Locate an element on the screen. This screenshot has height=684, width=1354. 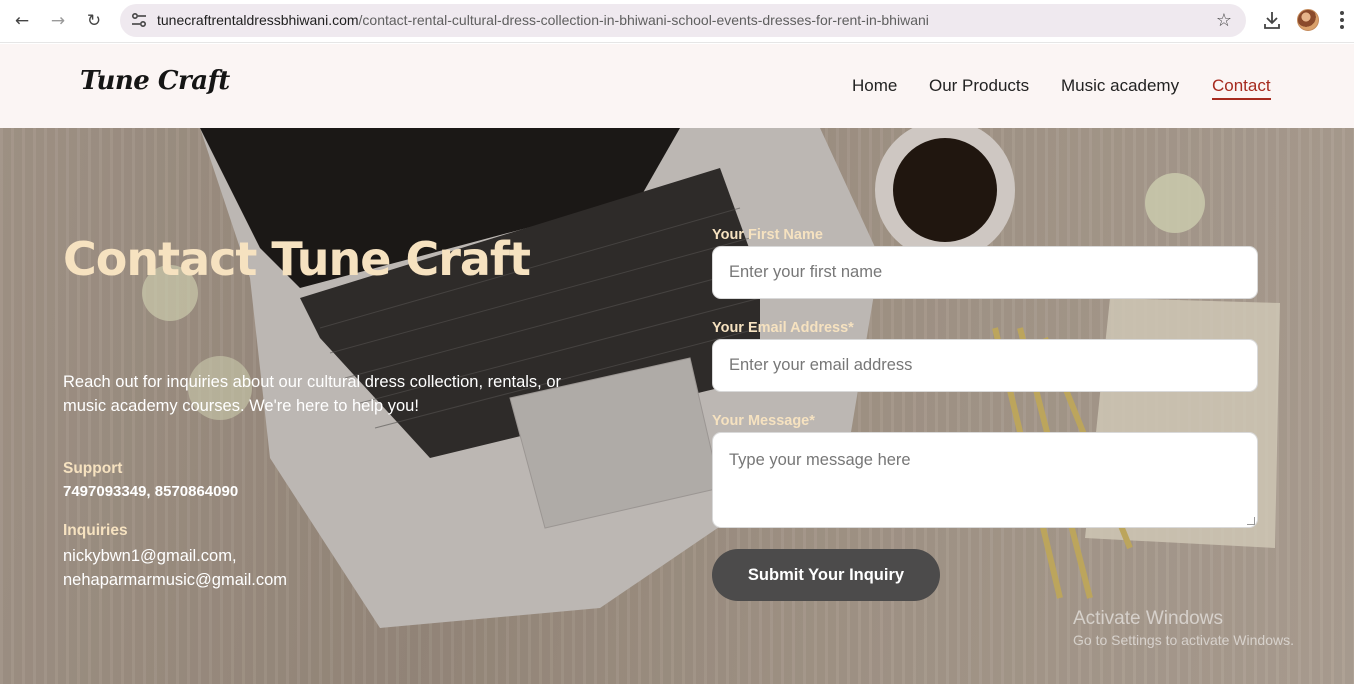
page-title: Contact Tune Craft is located at coordinates (297, 259).